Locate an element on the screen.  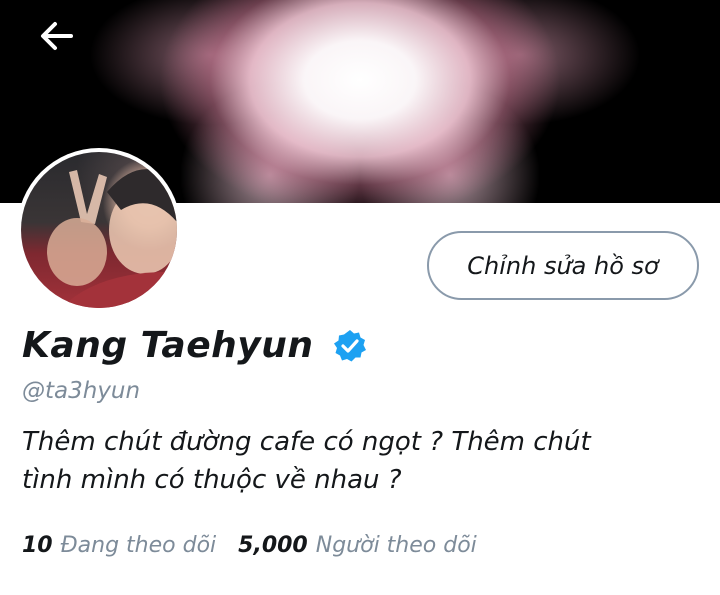
following-link: 10 Đang theo dõi is located at coordinates (119, 545).